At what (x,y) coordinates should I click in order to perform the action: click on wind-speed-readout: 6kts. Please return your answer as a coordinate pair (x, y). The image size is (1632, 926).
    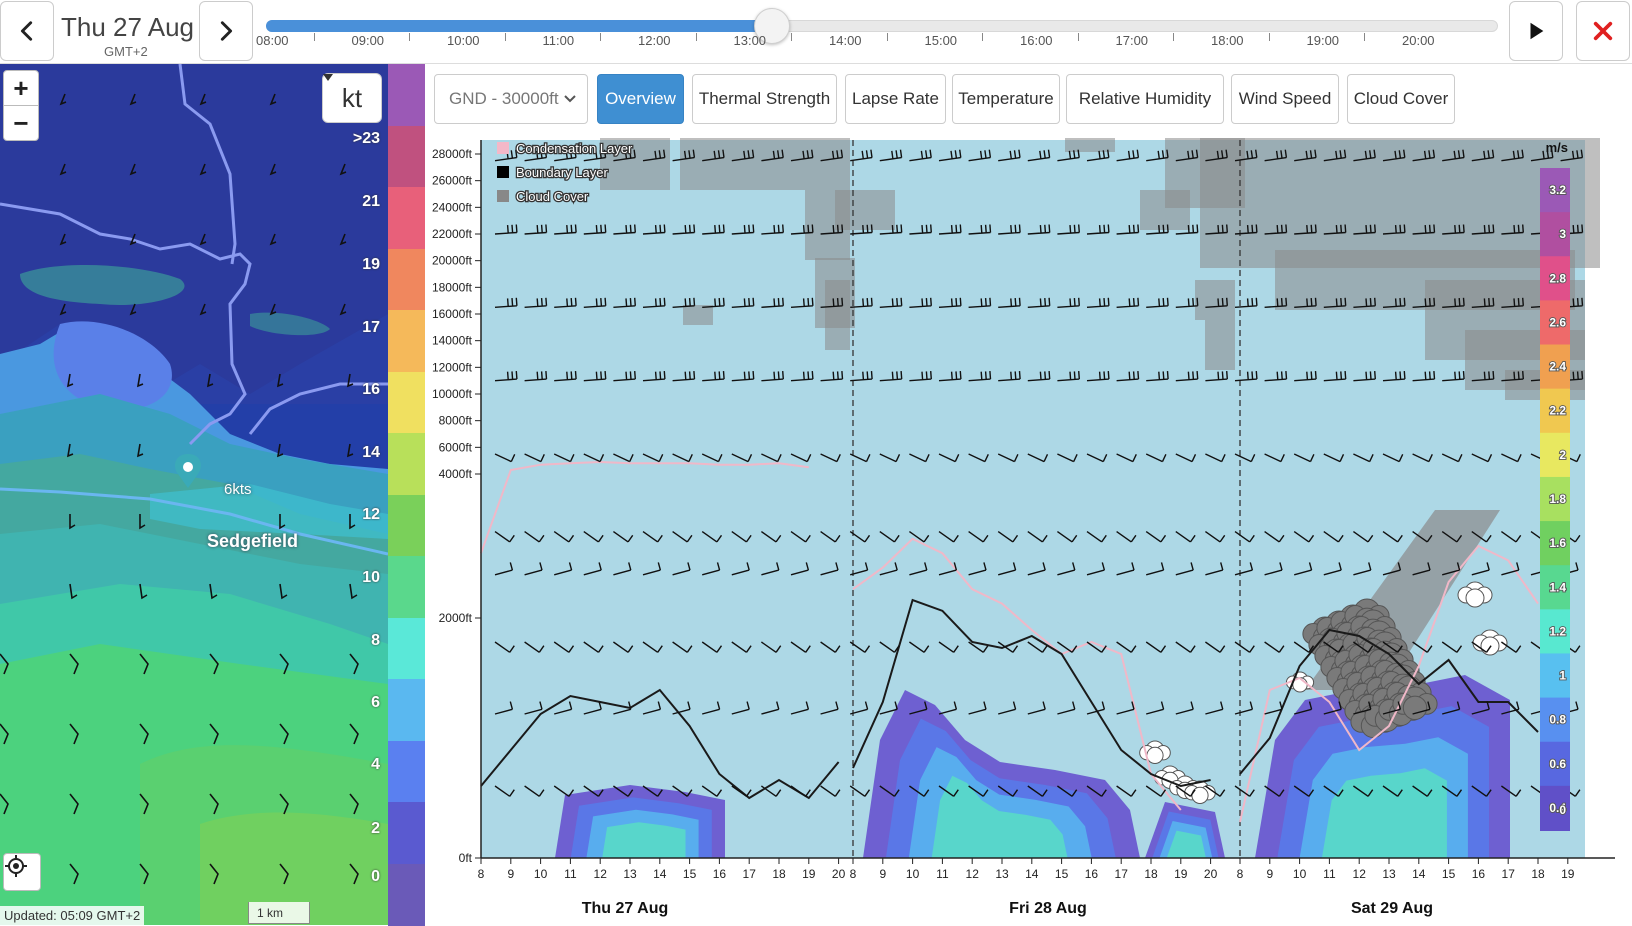
    Looking at the image, I should click on (238, 489).